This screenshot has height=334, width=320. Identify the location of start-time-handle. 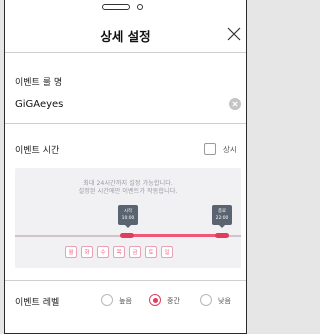
(127, 235).